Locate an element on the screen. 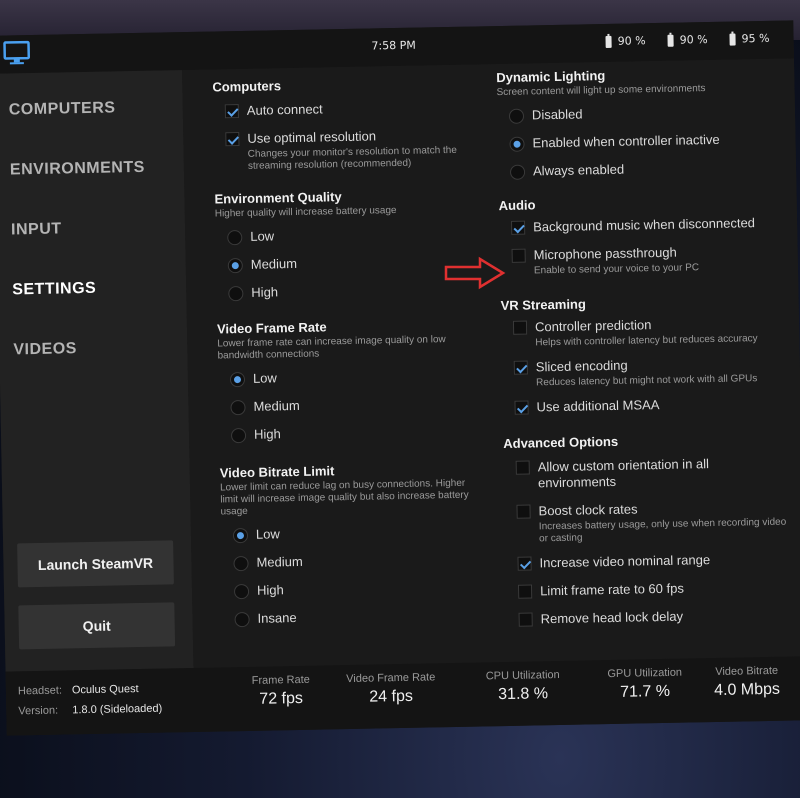 The height and width of the screenshot is (798, 800). background-music-checkbox: Background music when disconnected is located at coordinates (633, 225).